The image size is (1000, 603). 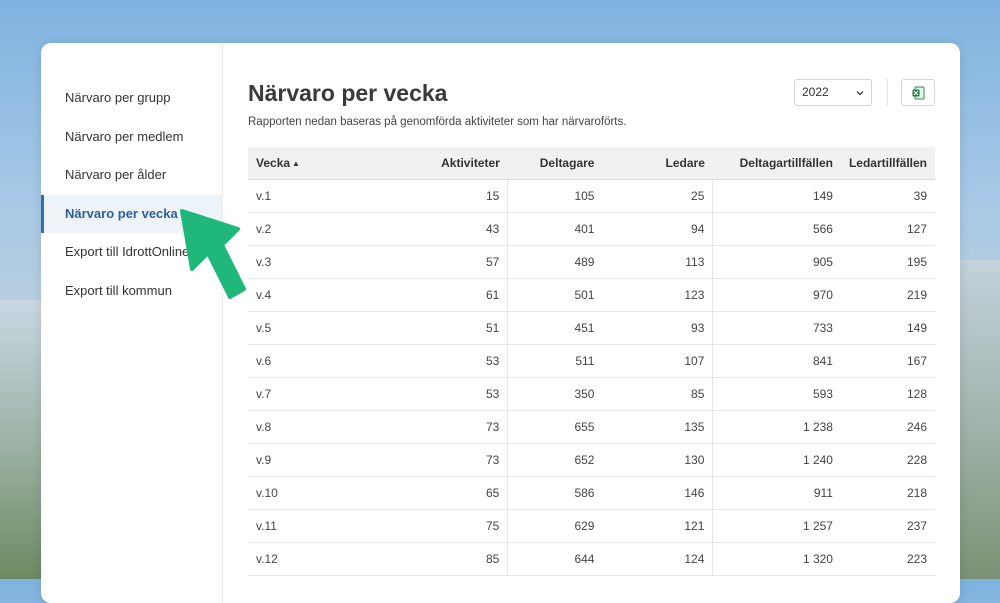 I want to click on cell-vecka: v.8, so click(x=291, y=427).